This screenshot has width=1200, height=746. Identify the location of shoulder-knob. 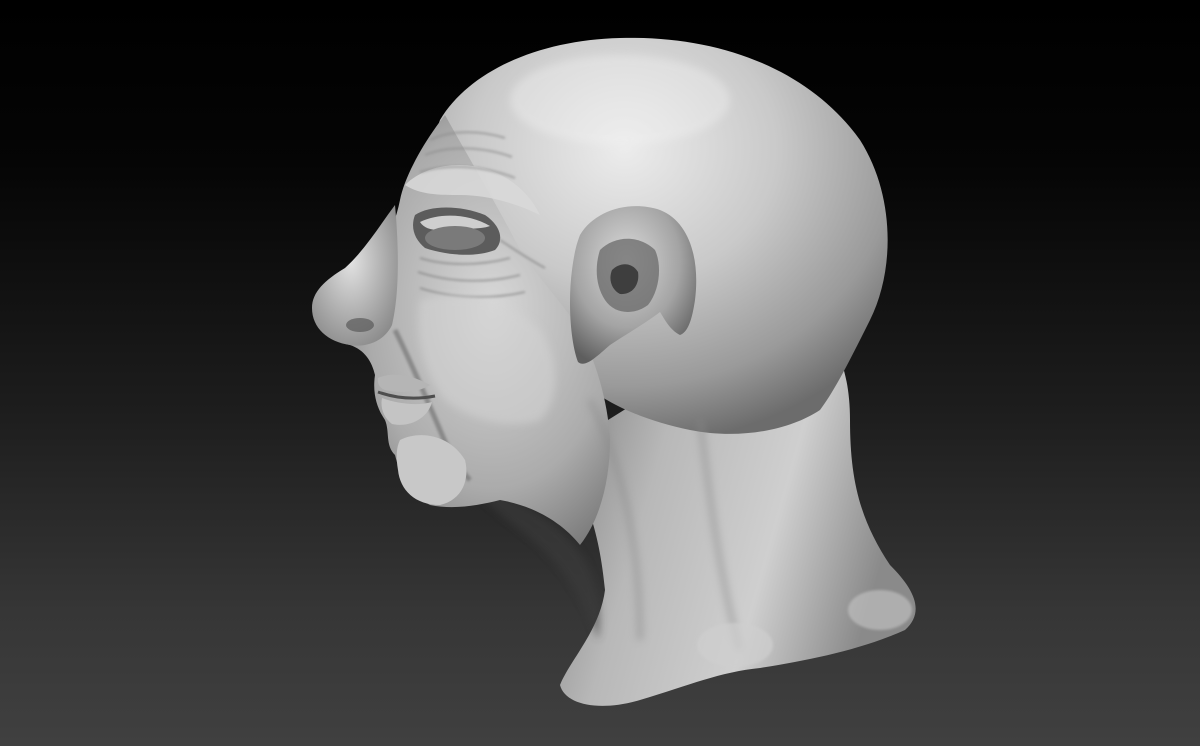
(880, 610).